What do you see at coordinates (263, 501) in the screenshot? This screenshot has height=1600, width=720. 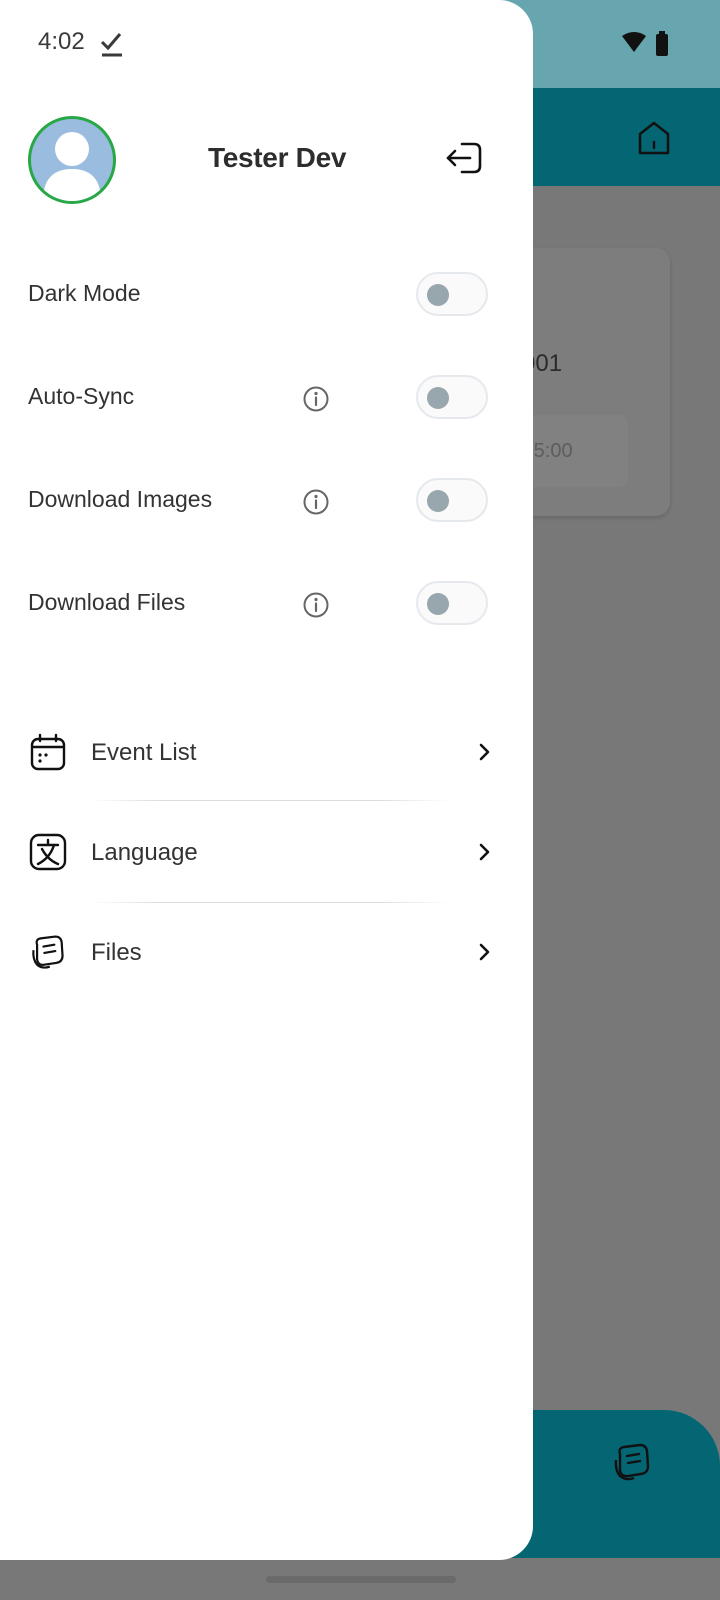 I see `setting-download-images: Download Images` at bounding box center [263, 501].